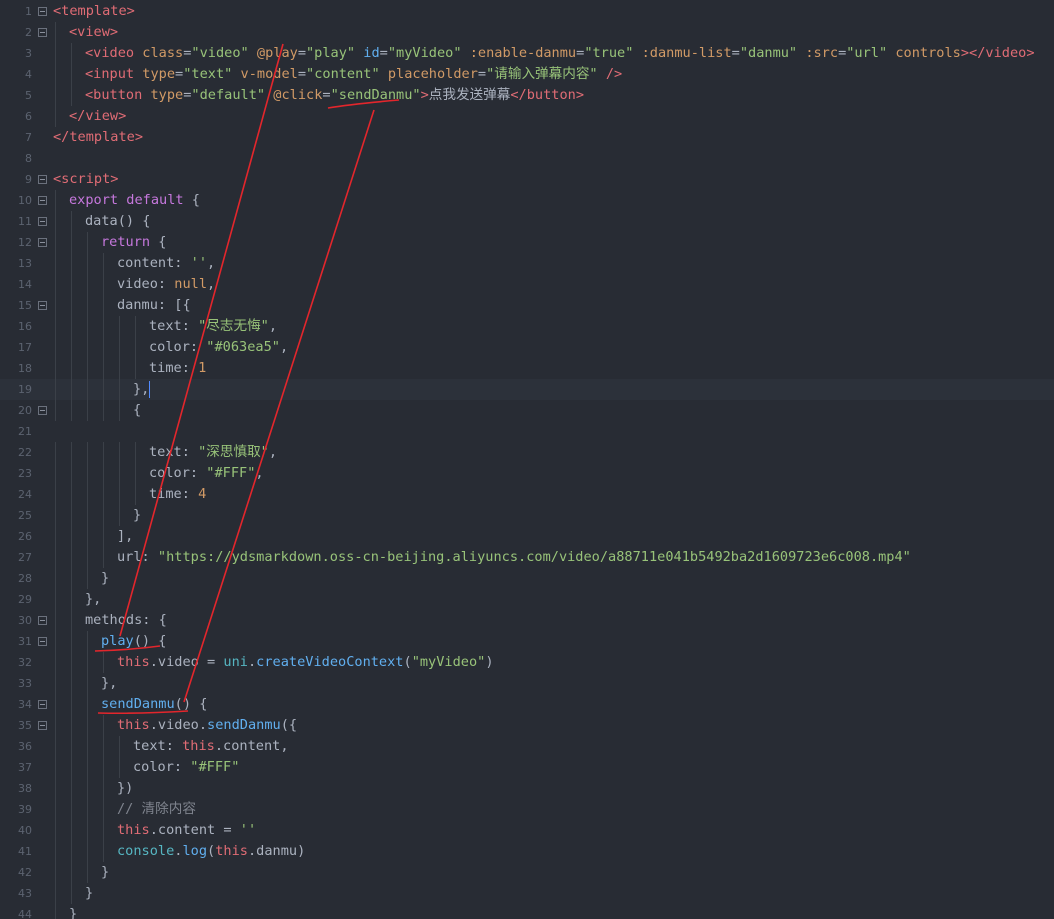 This screenshot has height=919, width=1054. Describe the element at coordinates (527, 620) in the screenshot. I see `code-line: 30 methods: {` at that location.